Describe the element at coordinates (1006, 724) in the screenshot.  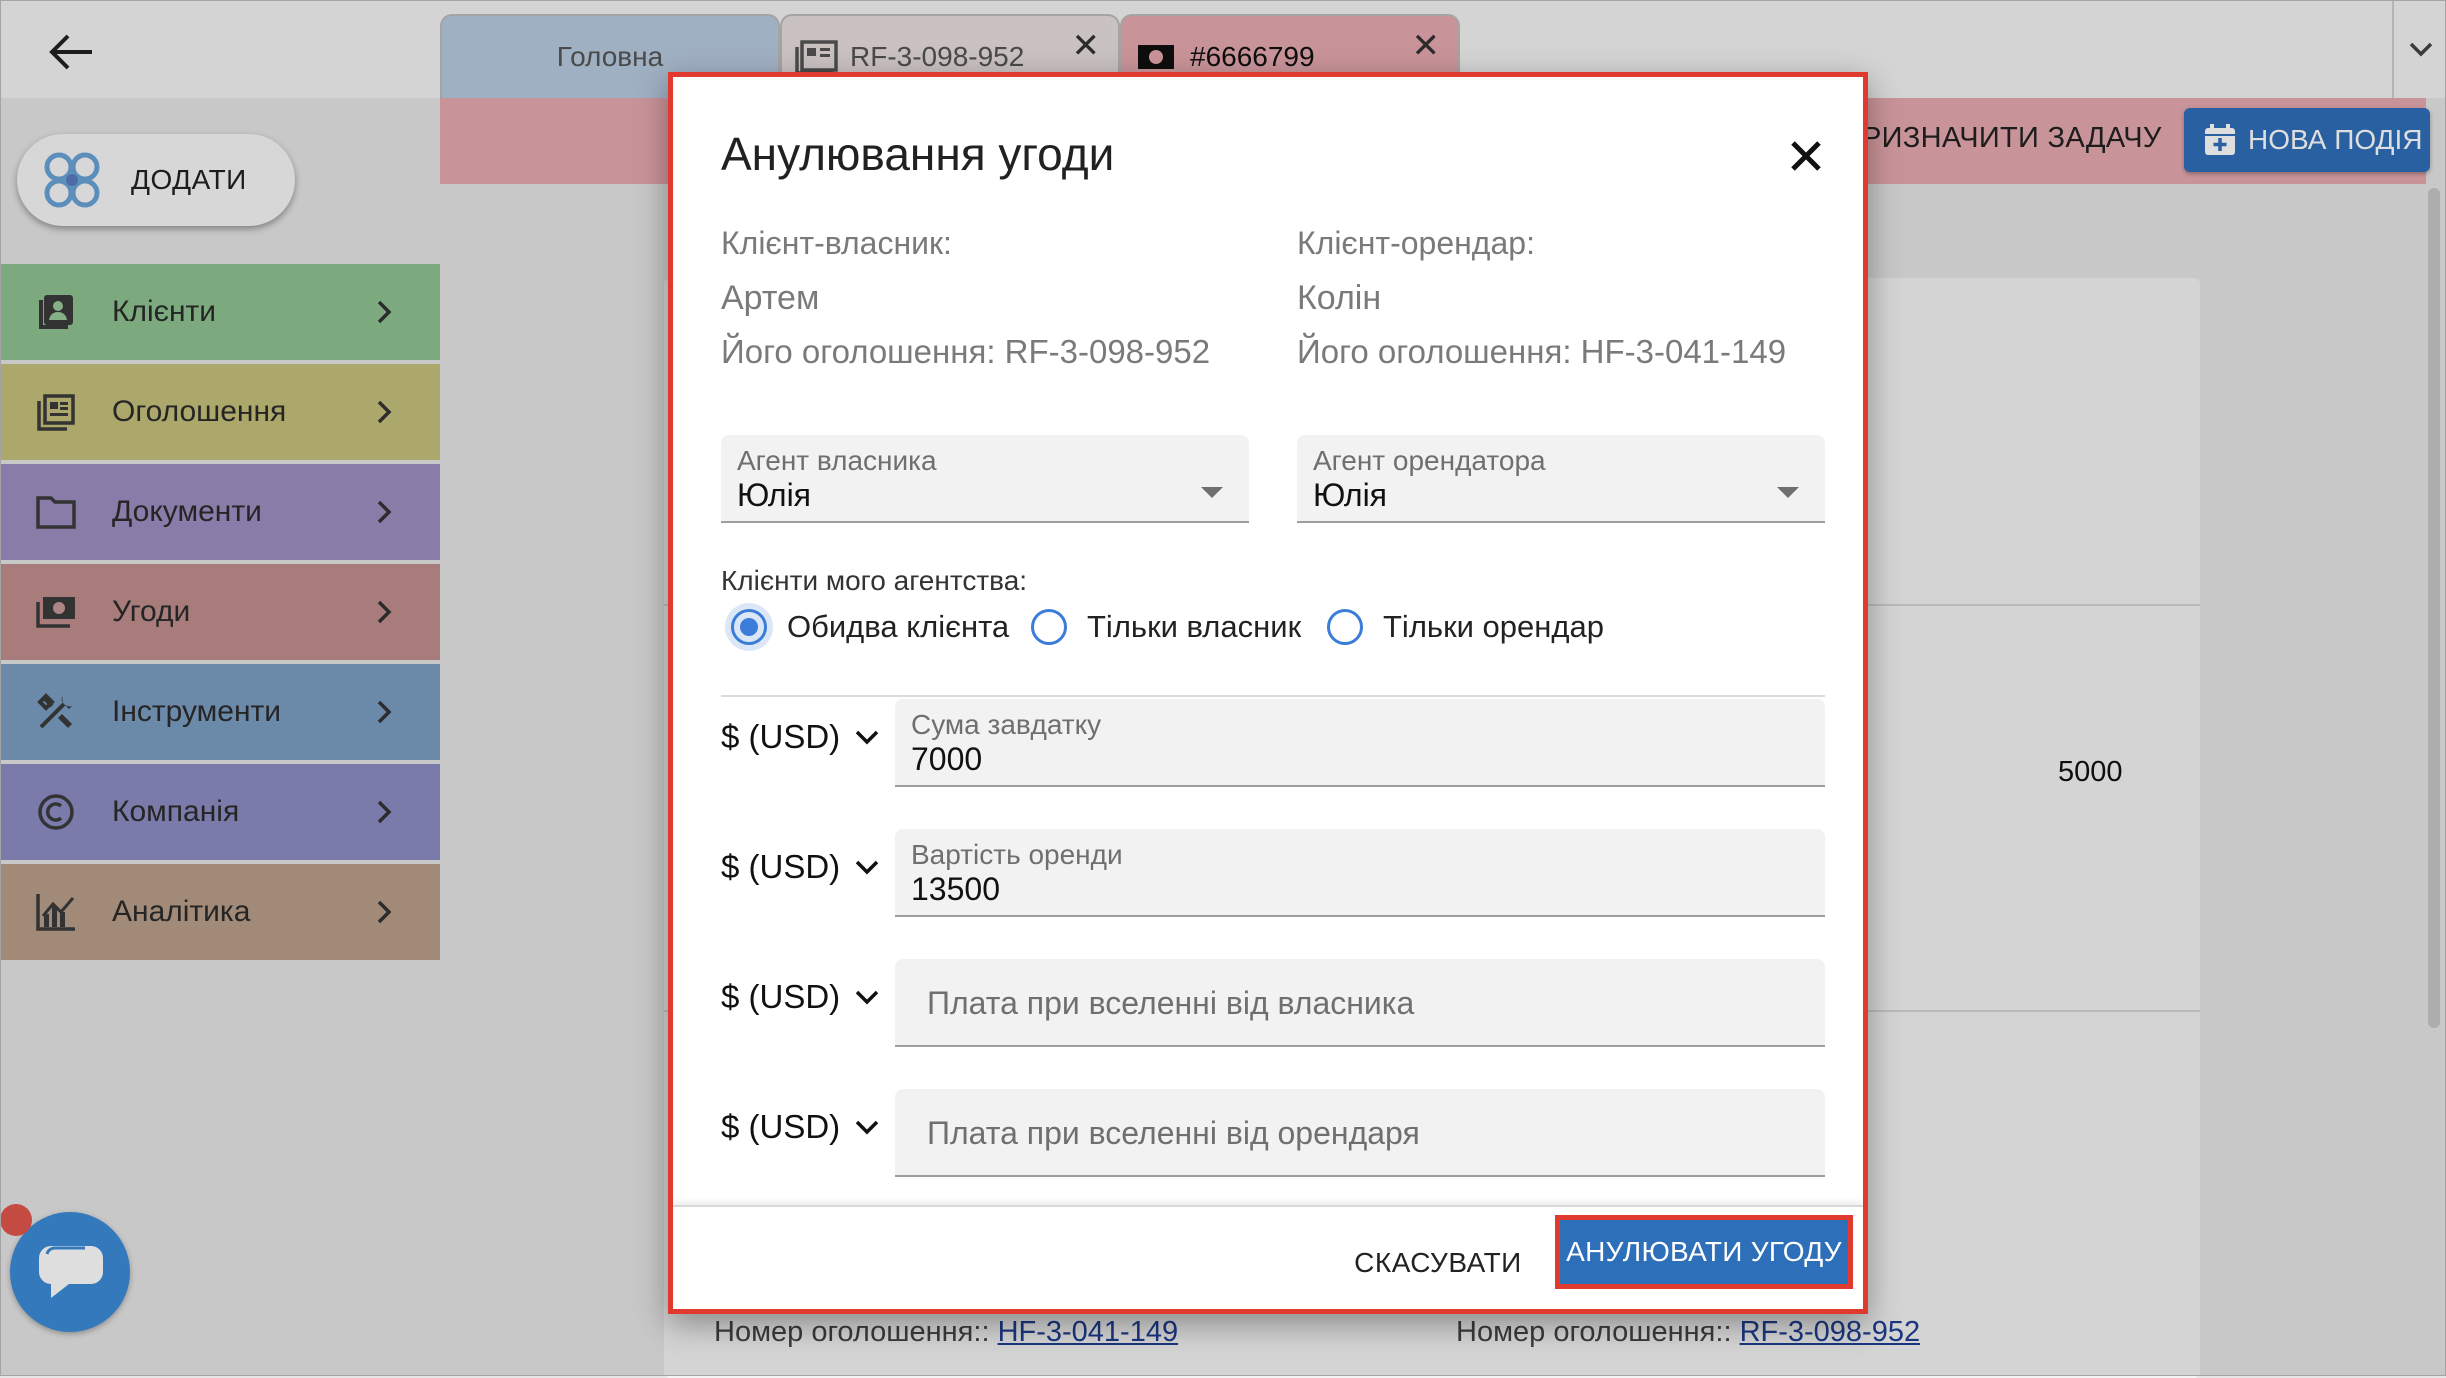
I see `deposit-amount-label: Сума завдатку` at that location.